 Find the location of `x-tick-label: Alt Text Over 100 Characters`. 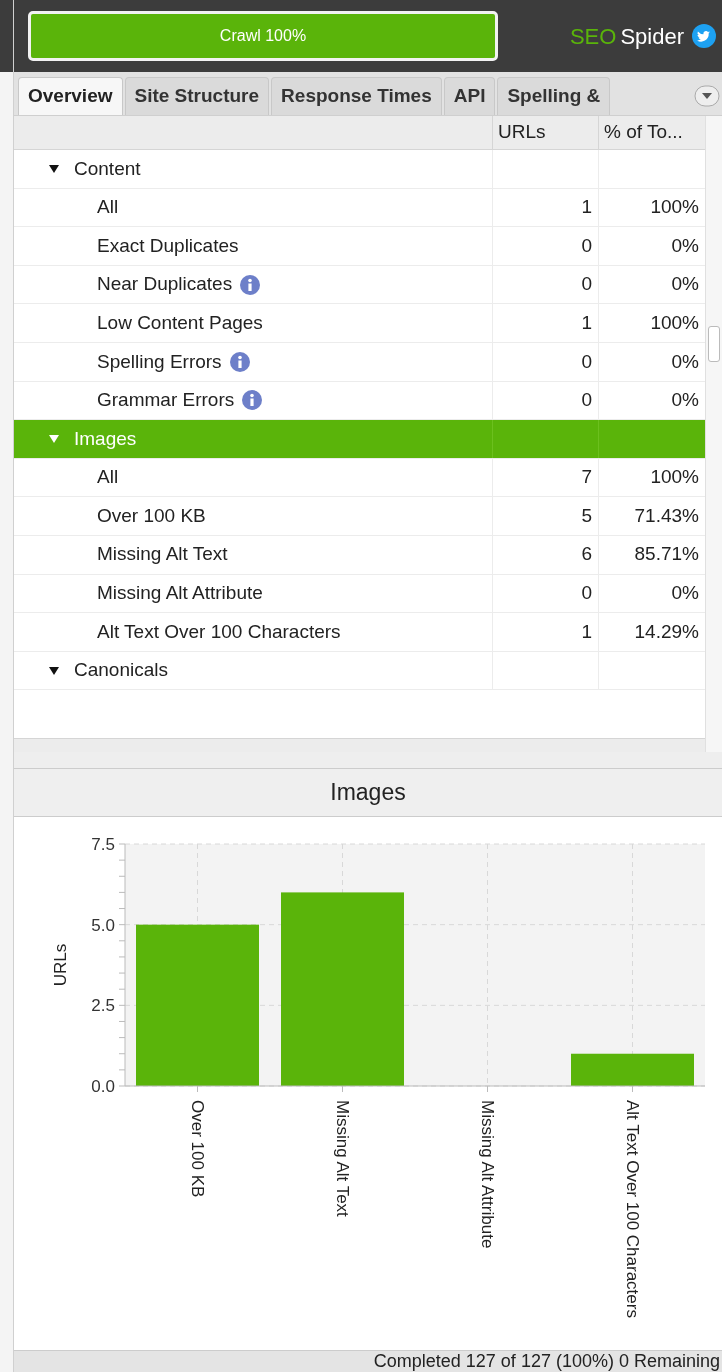

x-tick-label: Alt Text Over 100 Characters is located at coordinates (632, 1209).